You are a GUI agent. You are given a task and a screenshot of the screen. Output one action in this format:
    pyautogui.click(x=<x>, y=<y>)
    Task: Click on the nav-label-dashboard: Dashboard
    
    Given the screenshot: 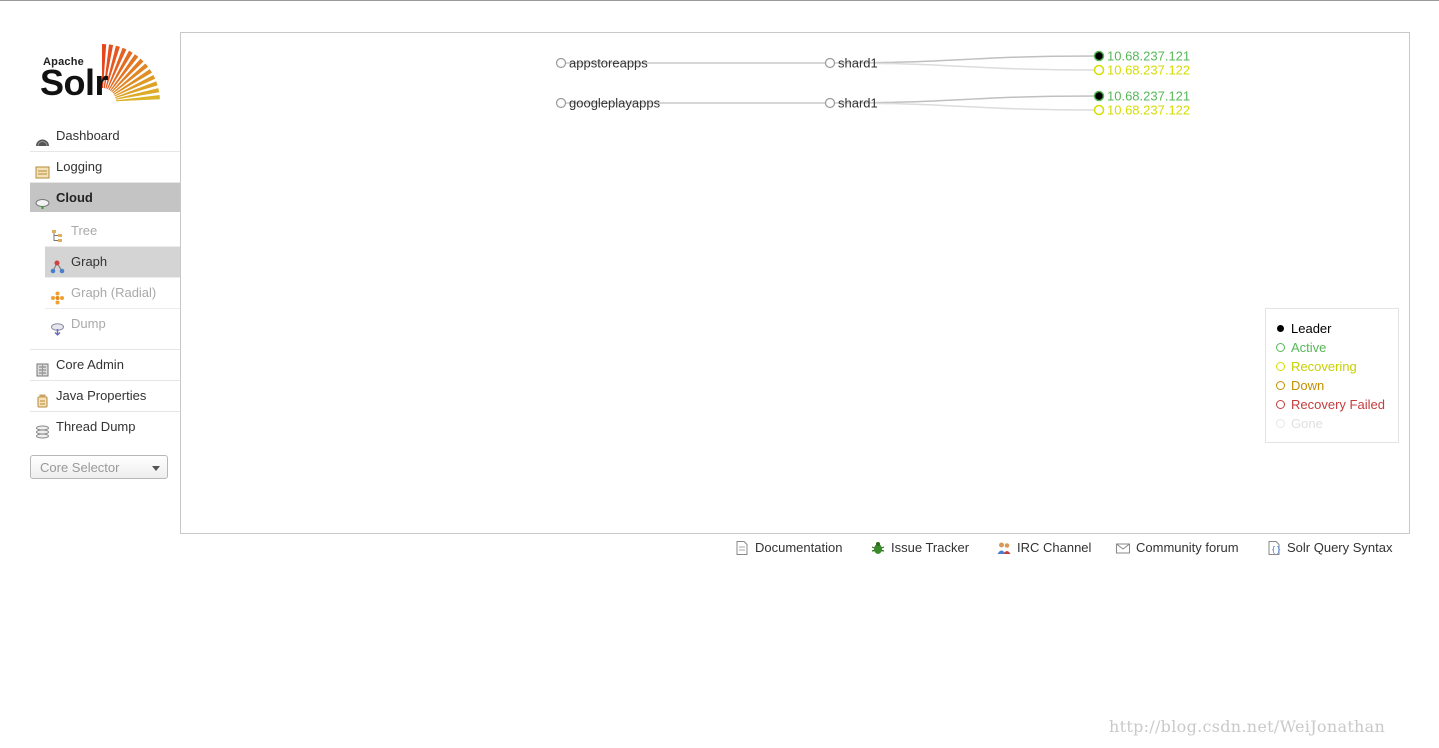 What is the action you would take?
    pyautogui.click(x=88, y=135)
    